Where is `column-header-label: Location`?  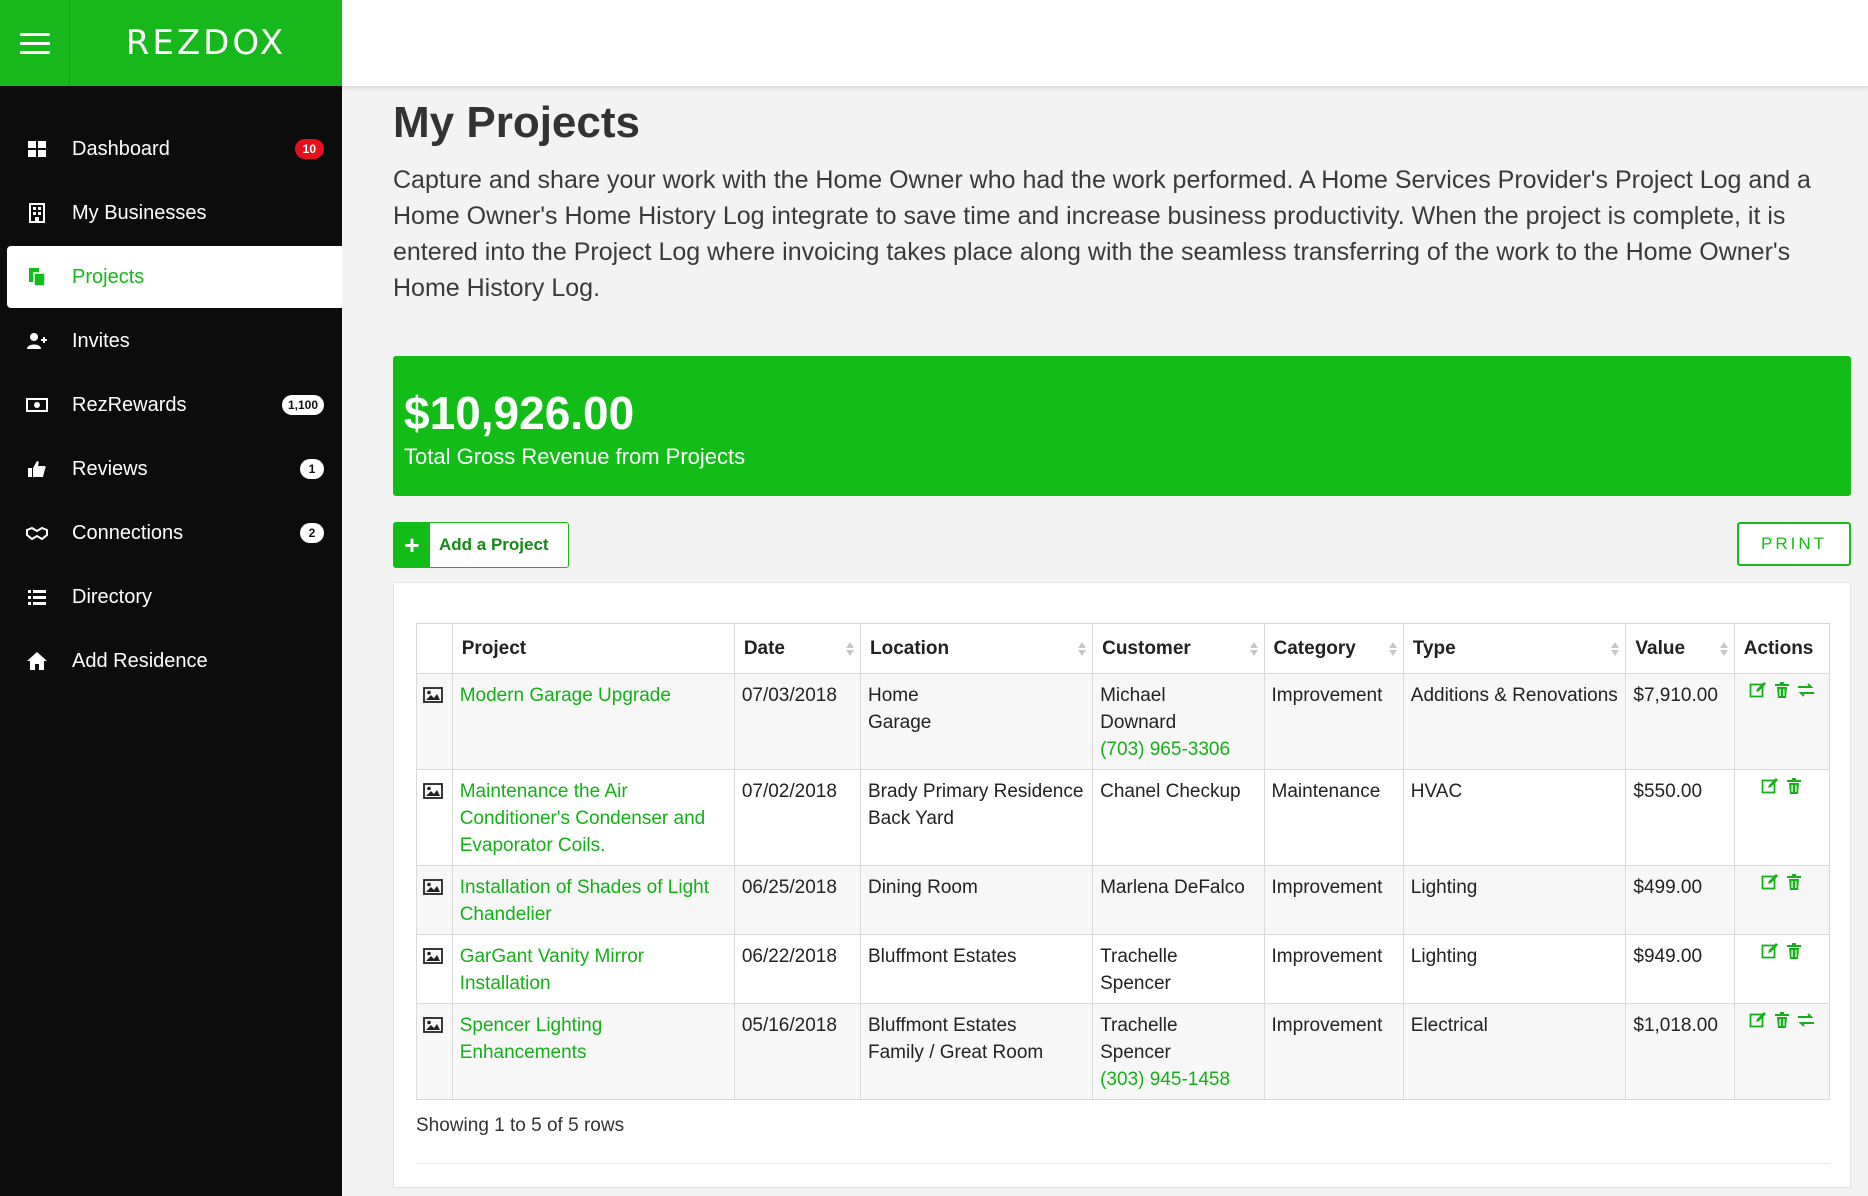
column-header-label: Location is located at coordinates (909, 648).